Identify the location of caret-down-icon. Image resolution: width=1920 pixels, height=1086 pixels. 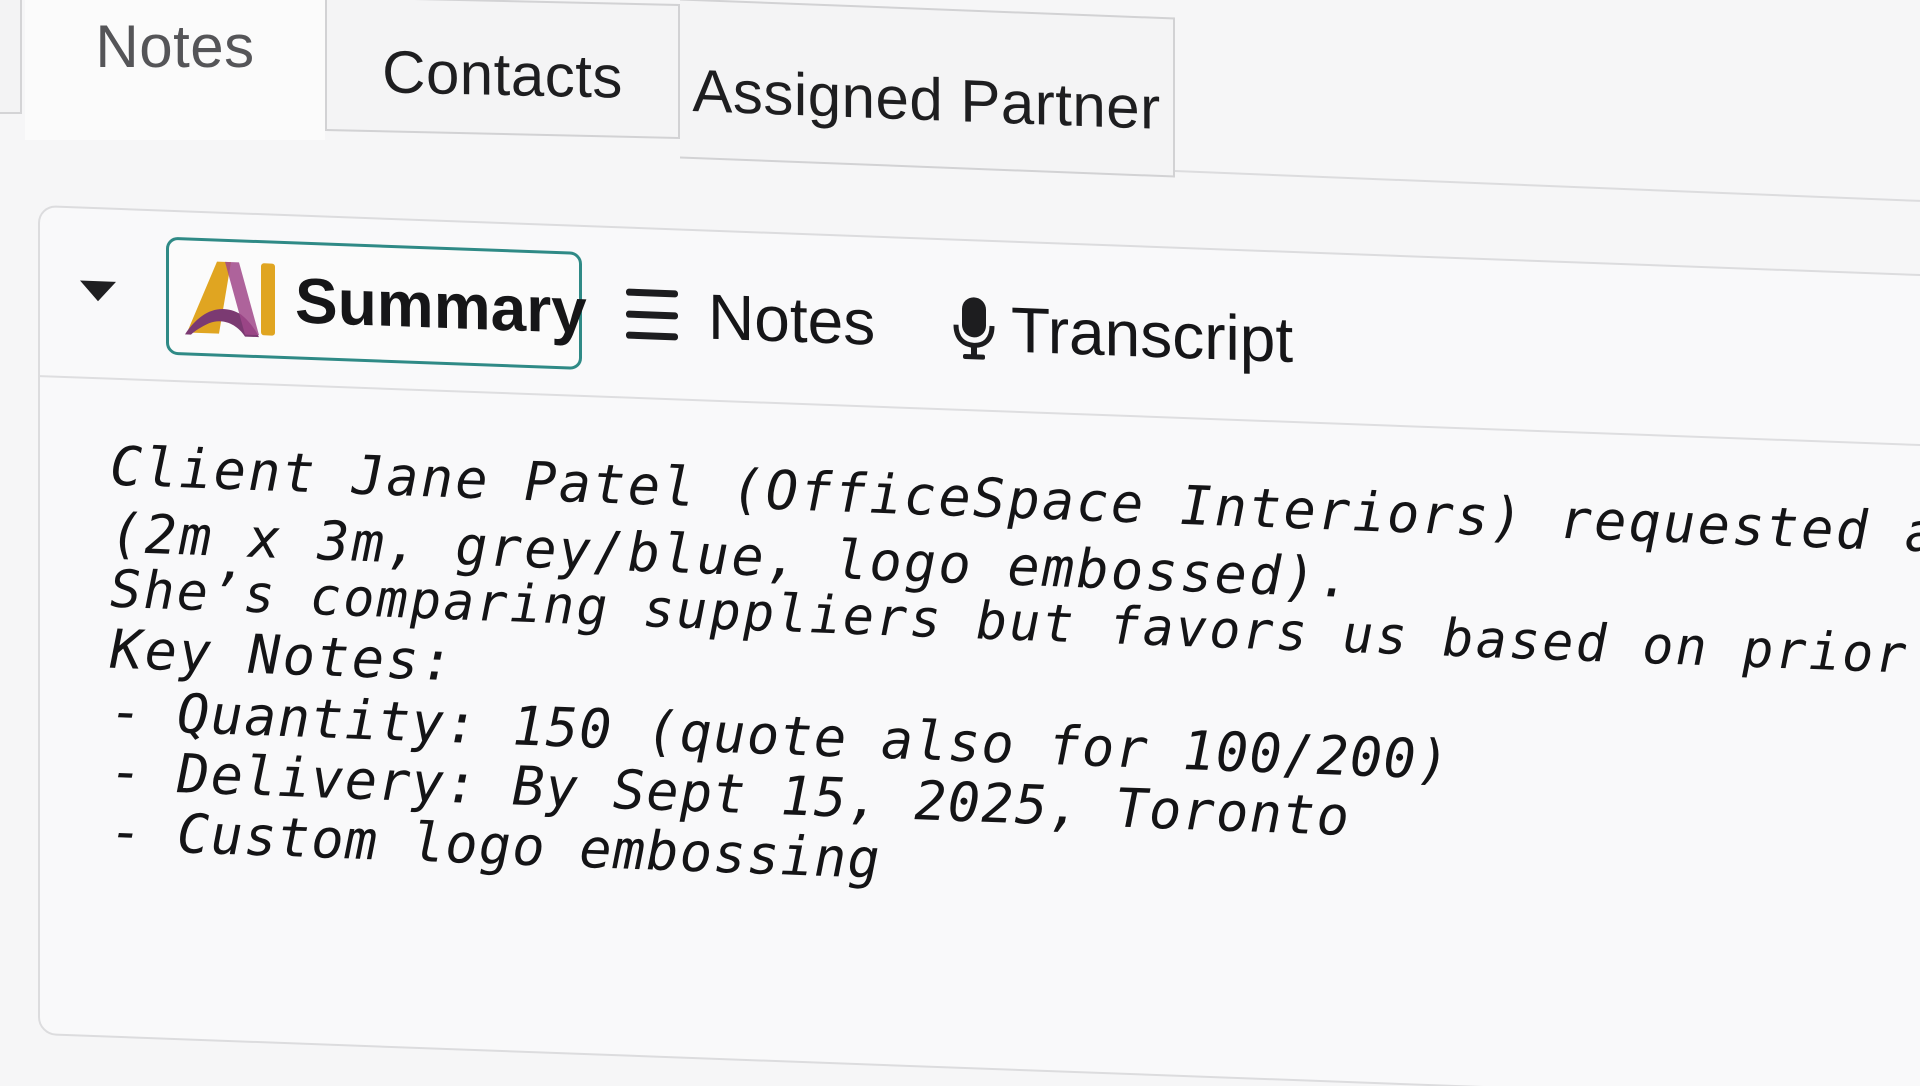
(98, 291).